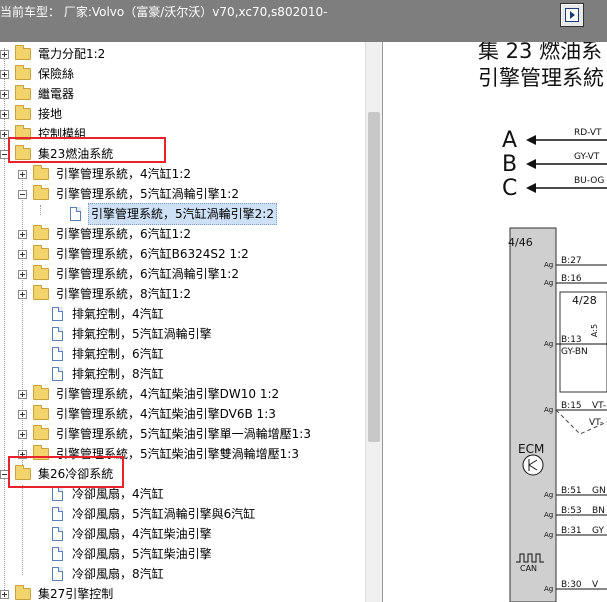 The width and height of the screenshot is (607, 602). What do you see at coordinates (32, 114) in the screenshot?
I see `tree-folder-item: 接地` at bounding box center [32, 114].